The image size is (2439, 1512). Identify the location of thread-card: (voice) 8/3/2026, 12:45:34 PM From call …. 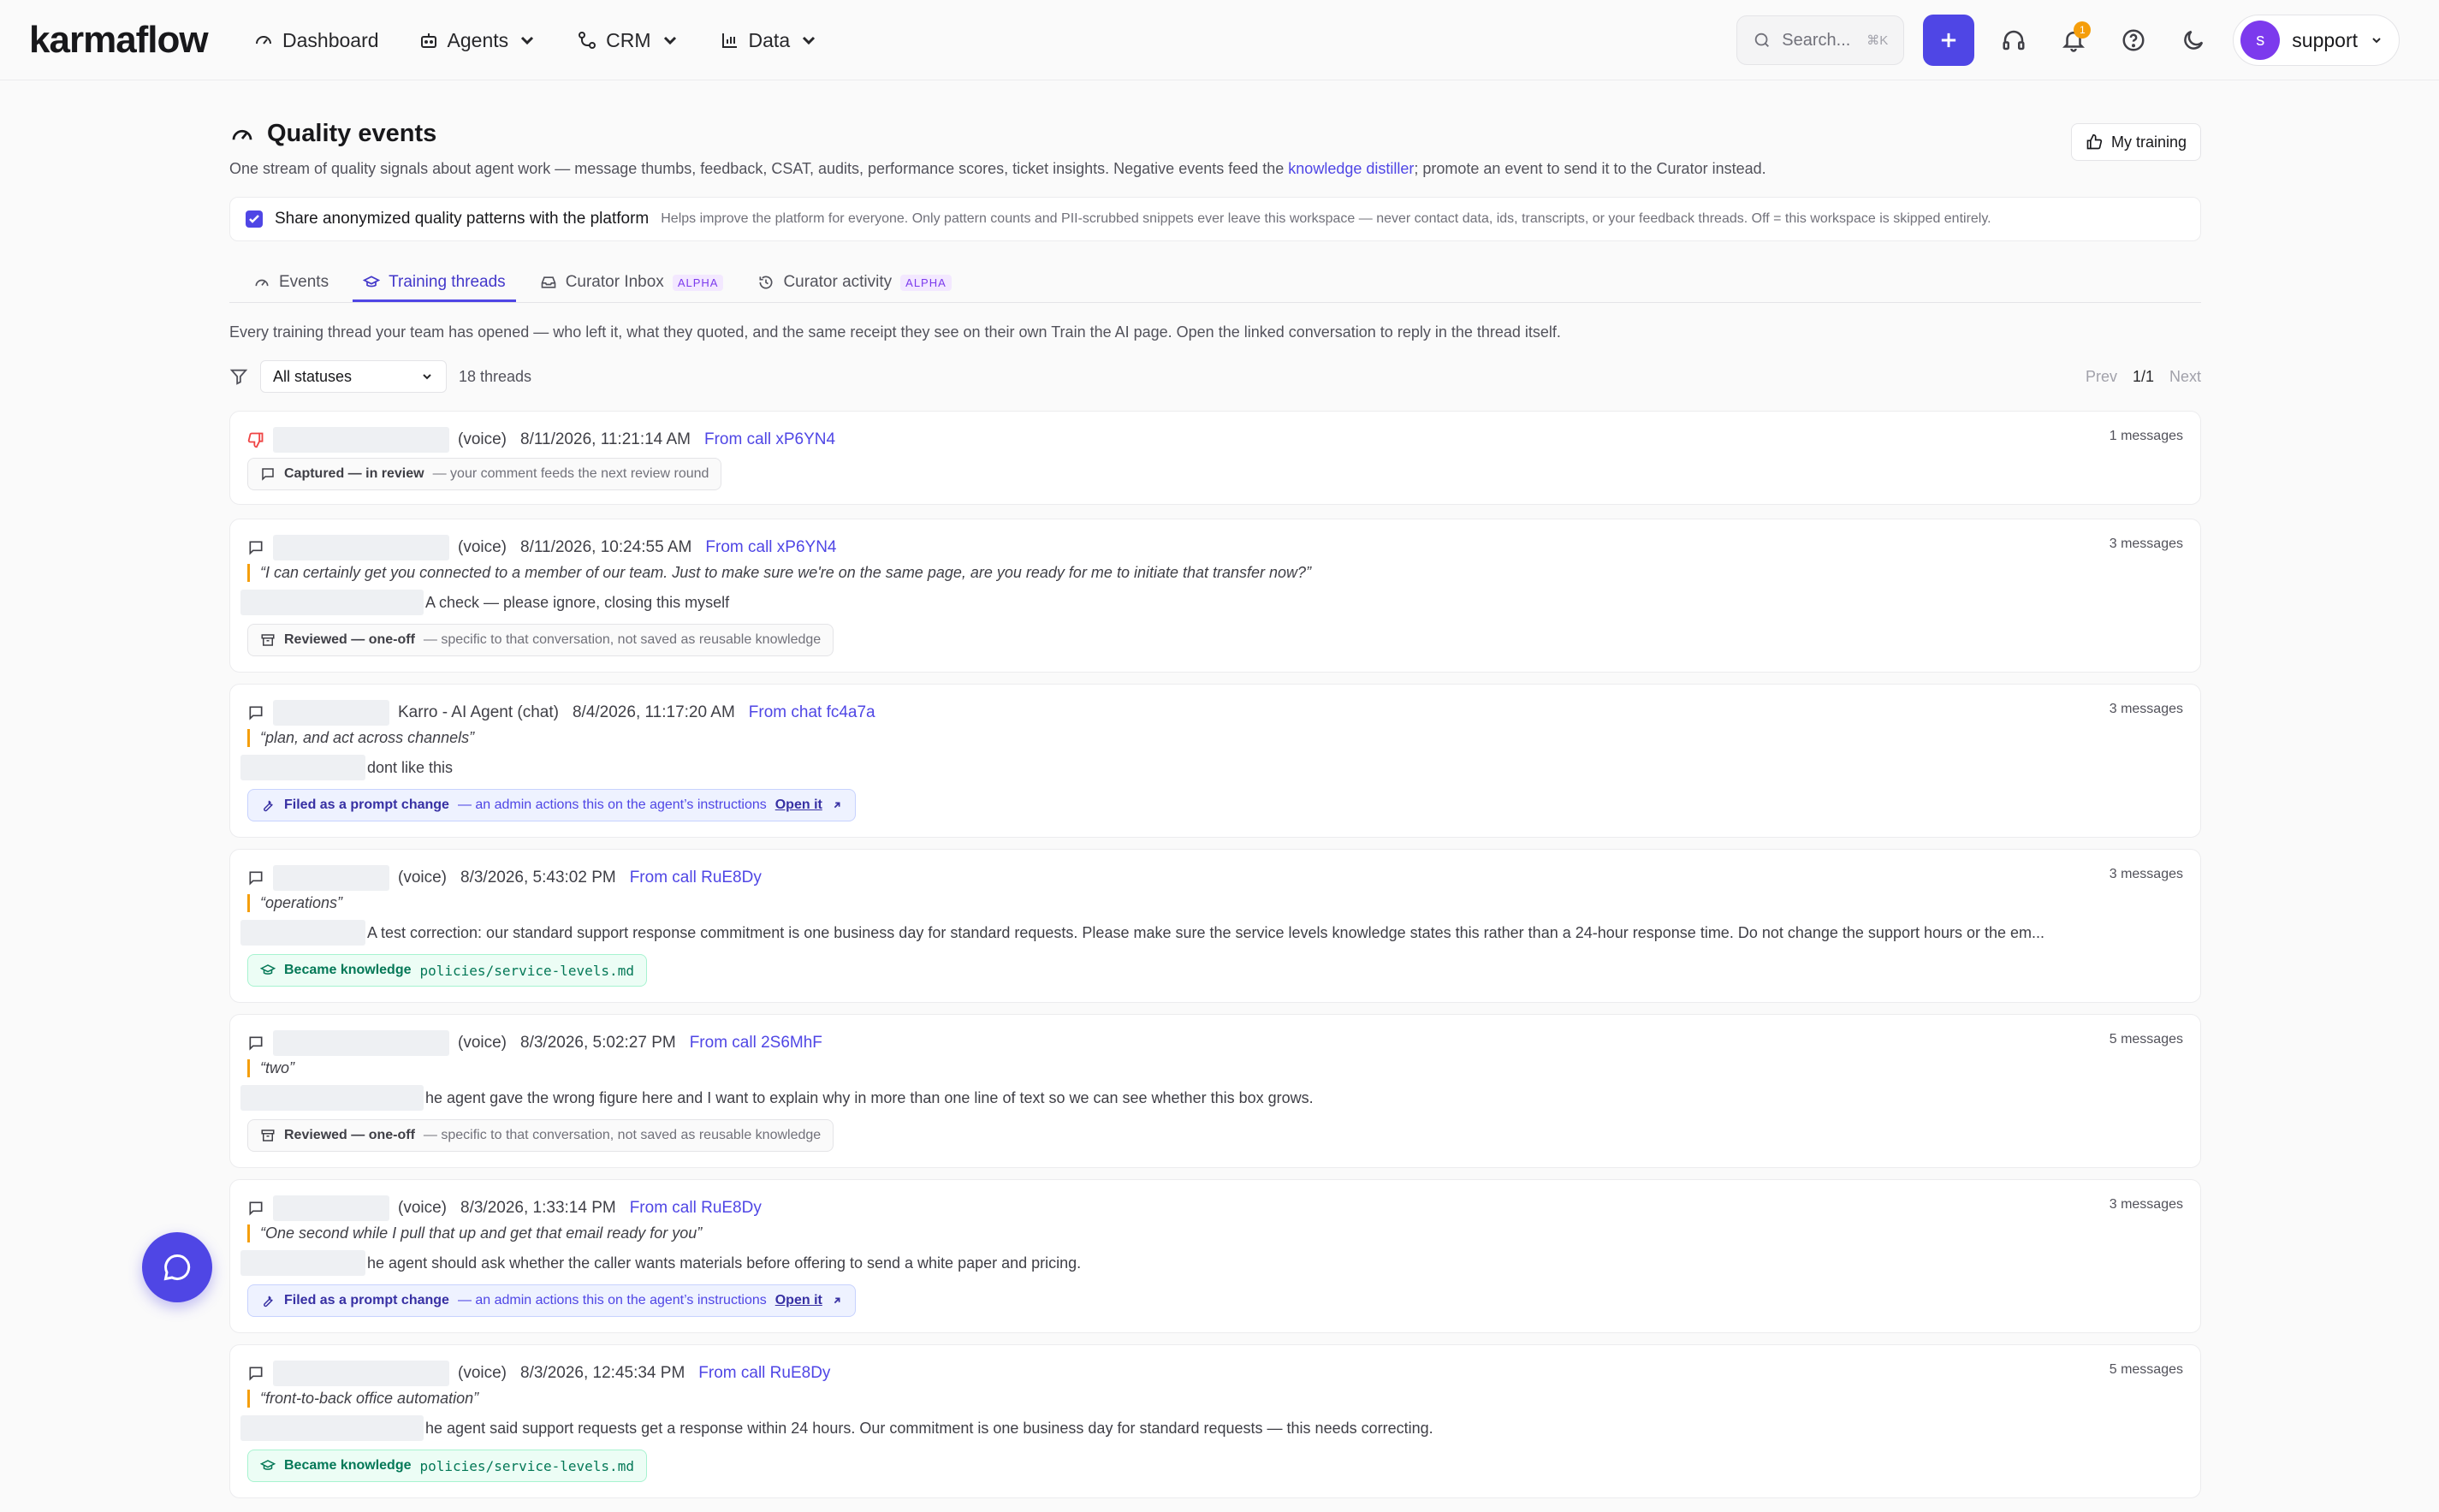
(1215, 1421).